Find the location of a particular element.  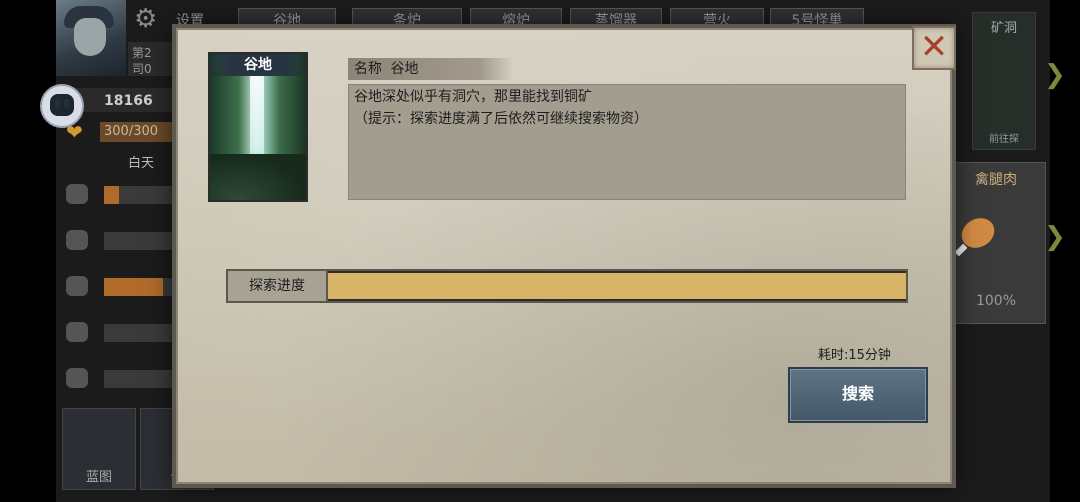

progress-label: 探索进度 is located at coordinates (278, 286).